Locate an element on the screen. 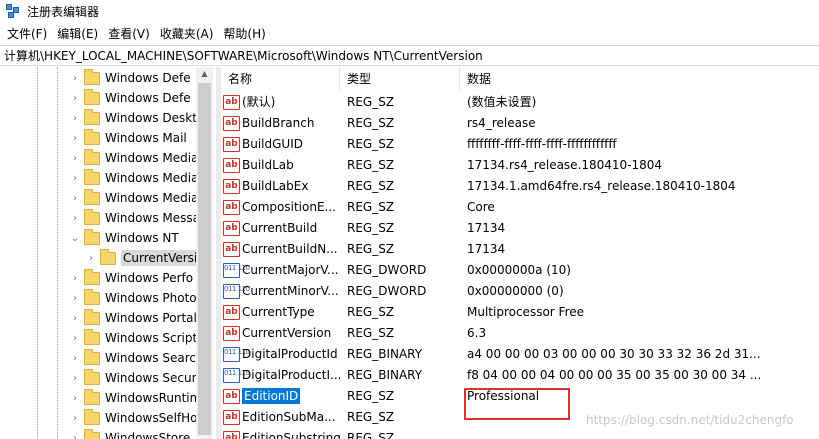 This screenshot has height=439, width=819. value-name: EditionID is located at coordinates (291, 396).